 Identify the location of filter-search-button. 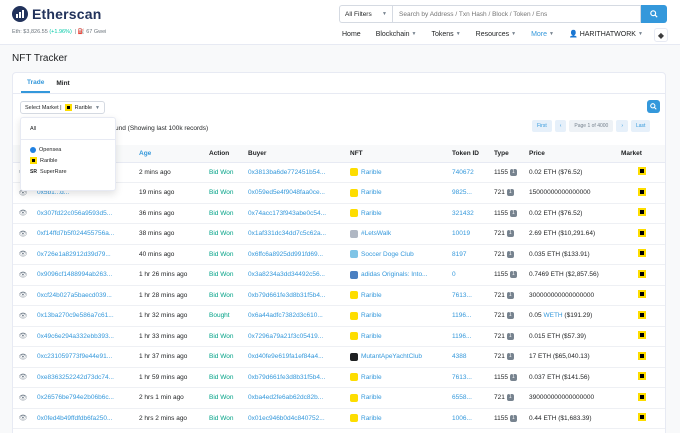
(653, 106).